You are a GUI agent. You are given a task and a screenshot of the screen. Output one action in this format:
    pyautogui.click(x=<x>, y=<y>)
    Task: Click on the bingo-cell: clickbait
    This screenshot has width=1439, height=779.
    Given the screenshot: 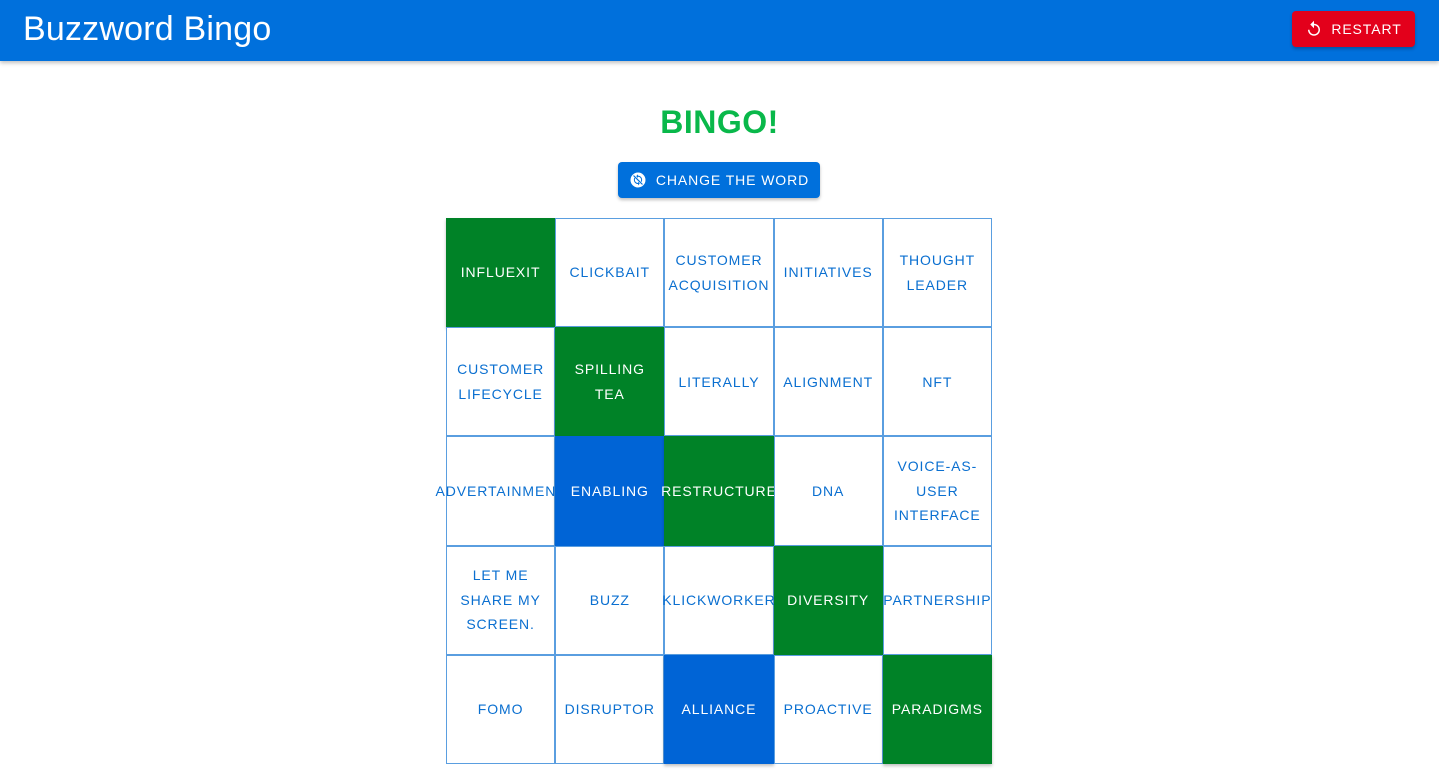 What is the action you would take?
    pyautogui.click(x=610, y=273)
    